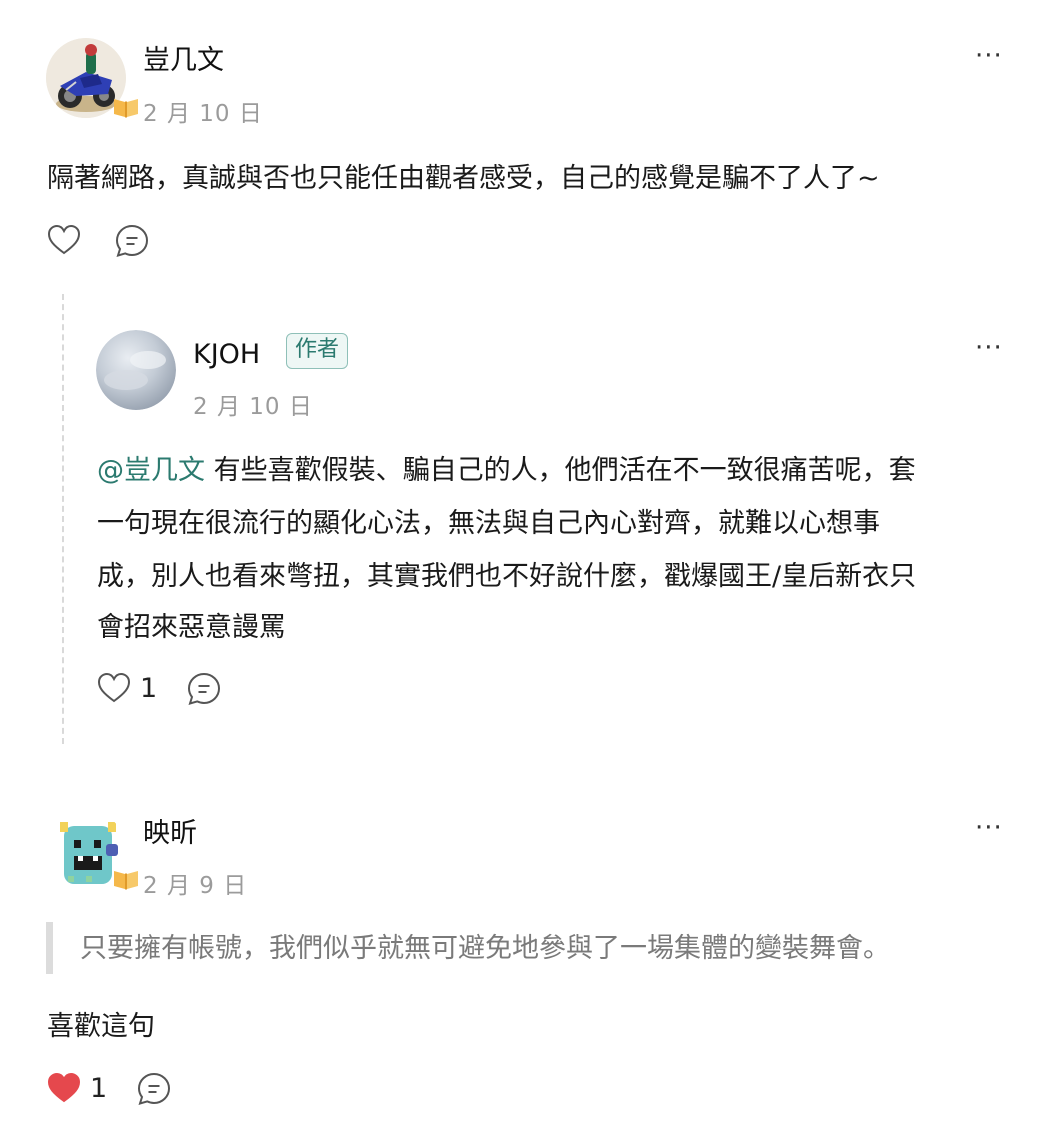 The image size is (1060, 1132). I want to click on reply-text-line-1: @豈几文 有些喜歡假裝、騙自己的人，他們活在不一致很痛苦呢，套, so click(506, 470).